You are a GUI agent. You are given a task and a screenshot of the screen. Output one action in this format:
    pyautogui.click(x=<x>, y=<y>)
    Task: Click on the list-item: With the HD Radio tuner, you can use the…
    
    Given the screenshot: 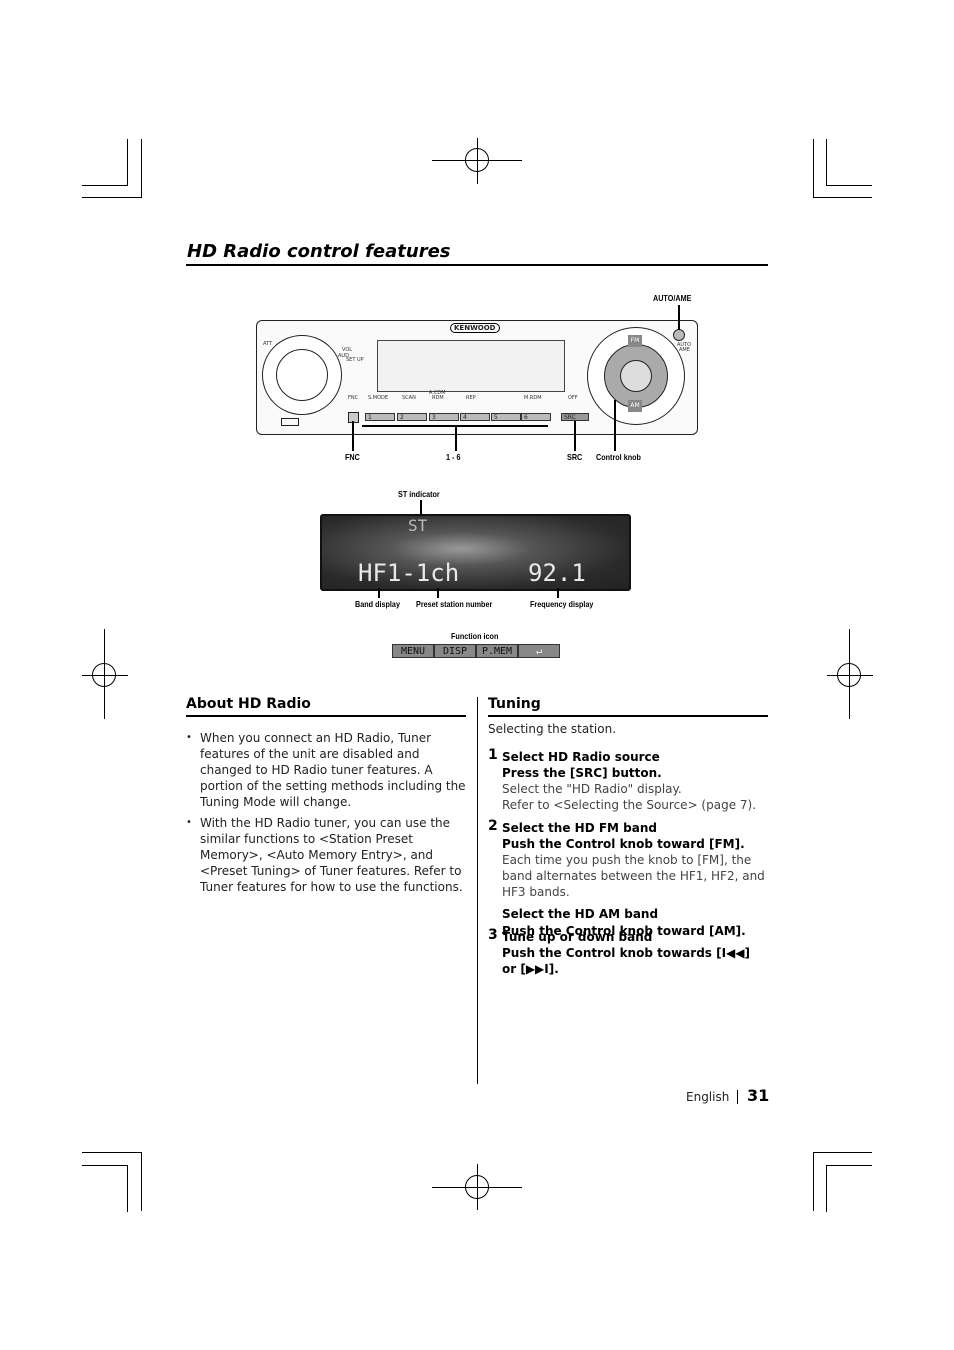 What is the action you would take?
    pyautogui.click(x=327, y=855)
    